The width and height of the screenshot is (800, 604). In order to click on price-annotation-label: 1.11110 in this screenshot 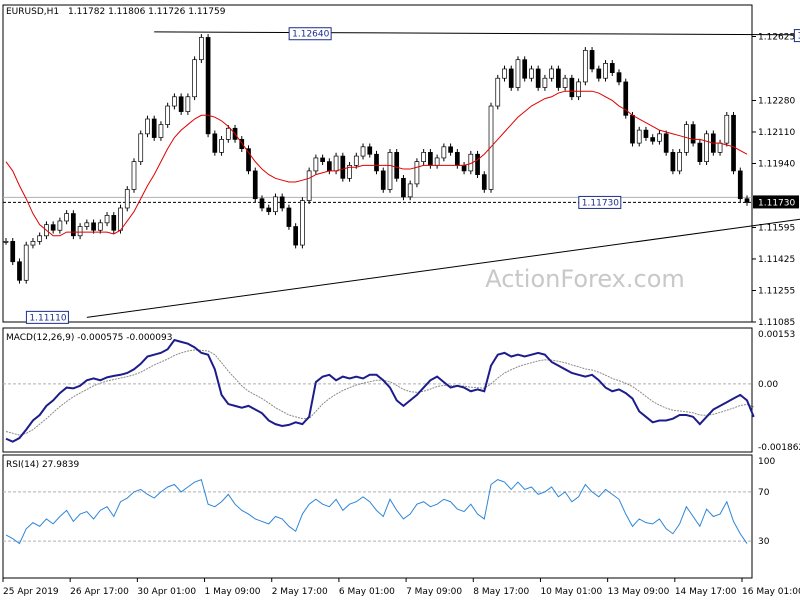, I will do `click(47, 318)`.